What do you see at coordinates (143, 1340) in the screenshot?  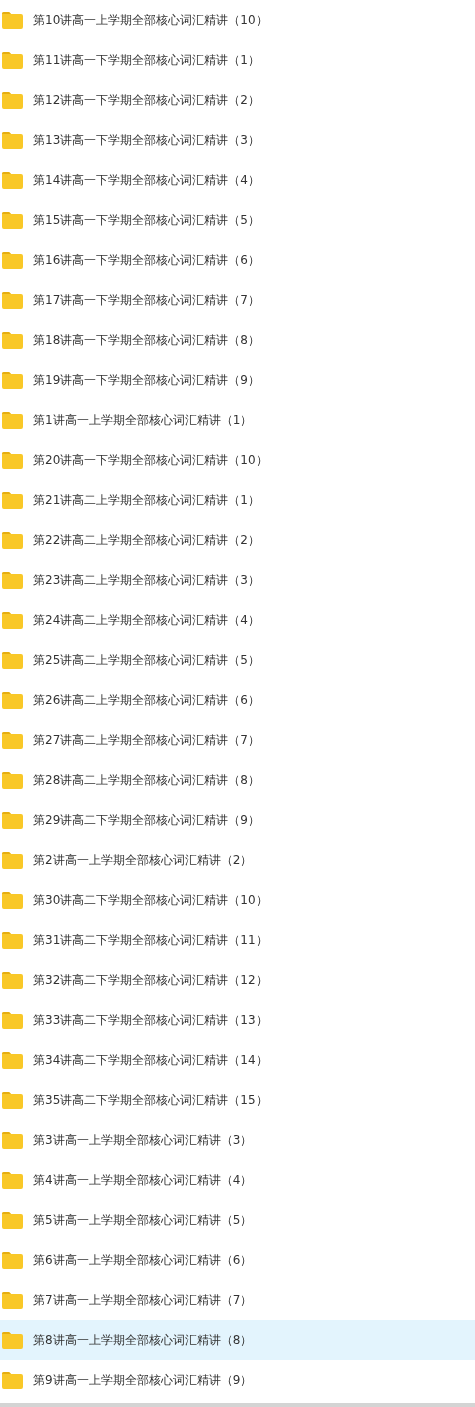 I see `folder-name: 第8讲高一上学期全部核心词汇精讲（8）` at bounding box center [143, 1340].